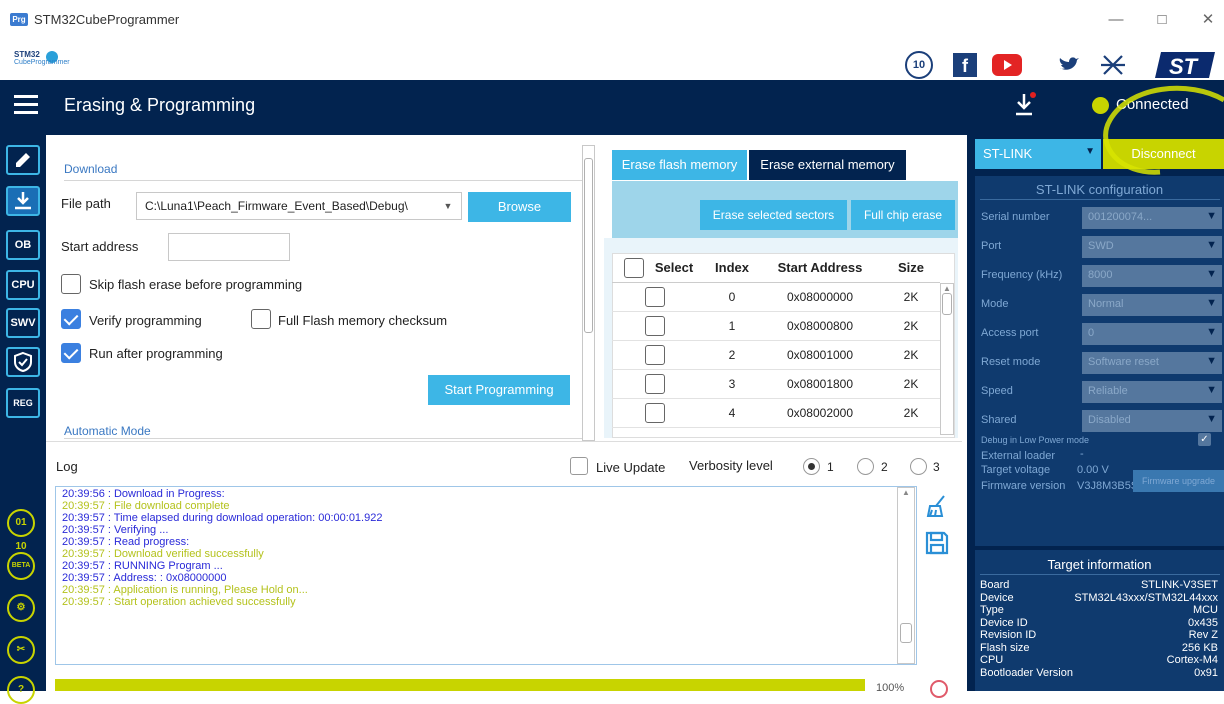 This screenshot has width=1224, height=704. What do you see at coordinates (1015, 217) in the screenshot?
I see `config-field-label: Serial number` at bounding box center [1015, 217].